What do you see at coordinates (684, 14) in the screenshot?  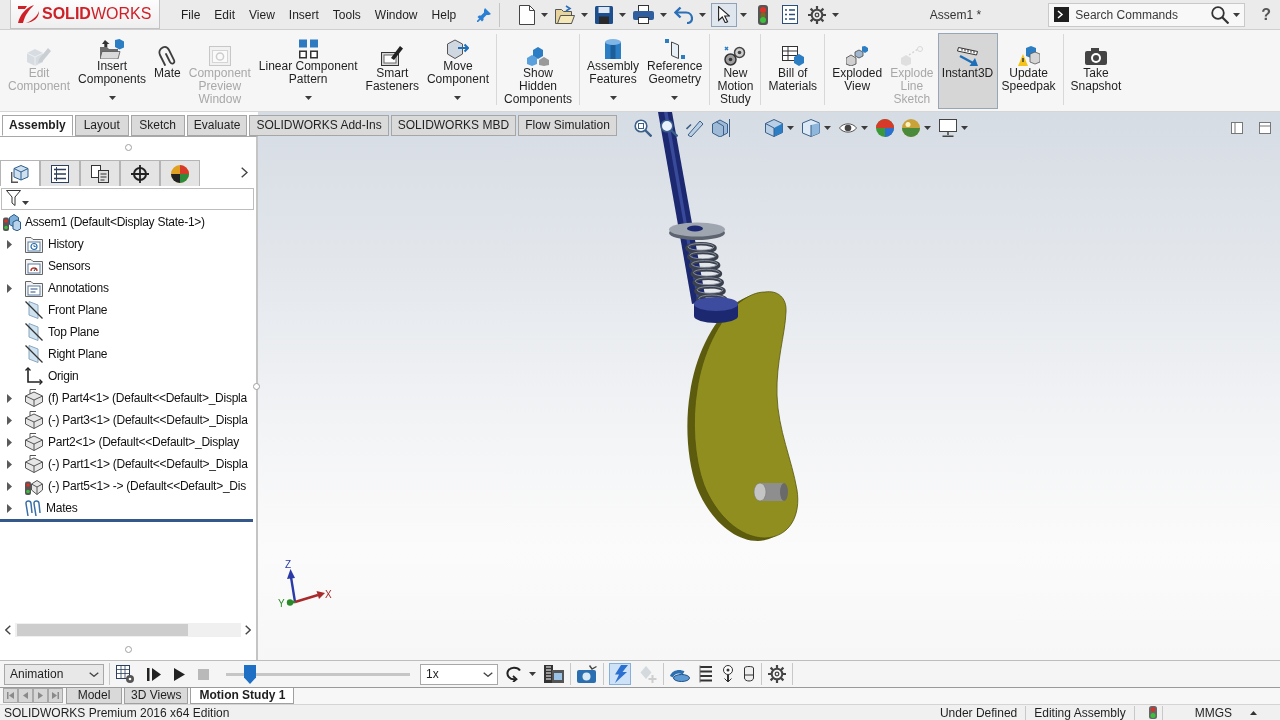 I see `undo-icon` at bounding box center [684, 14].